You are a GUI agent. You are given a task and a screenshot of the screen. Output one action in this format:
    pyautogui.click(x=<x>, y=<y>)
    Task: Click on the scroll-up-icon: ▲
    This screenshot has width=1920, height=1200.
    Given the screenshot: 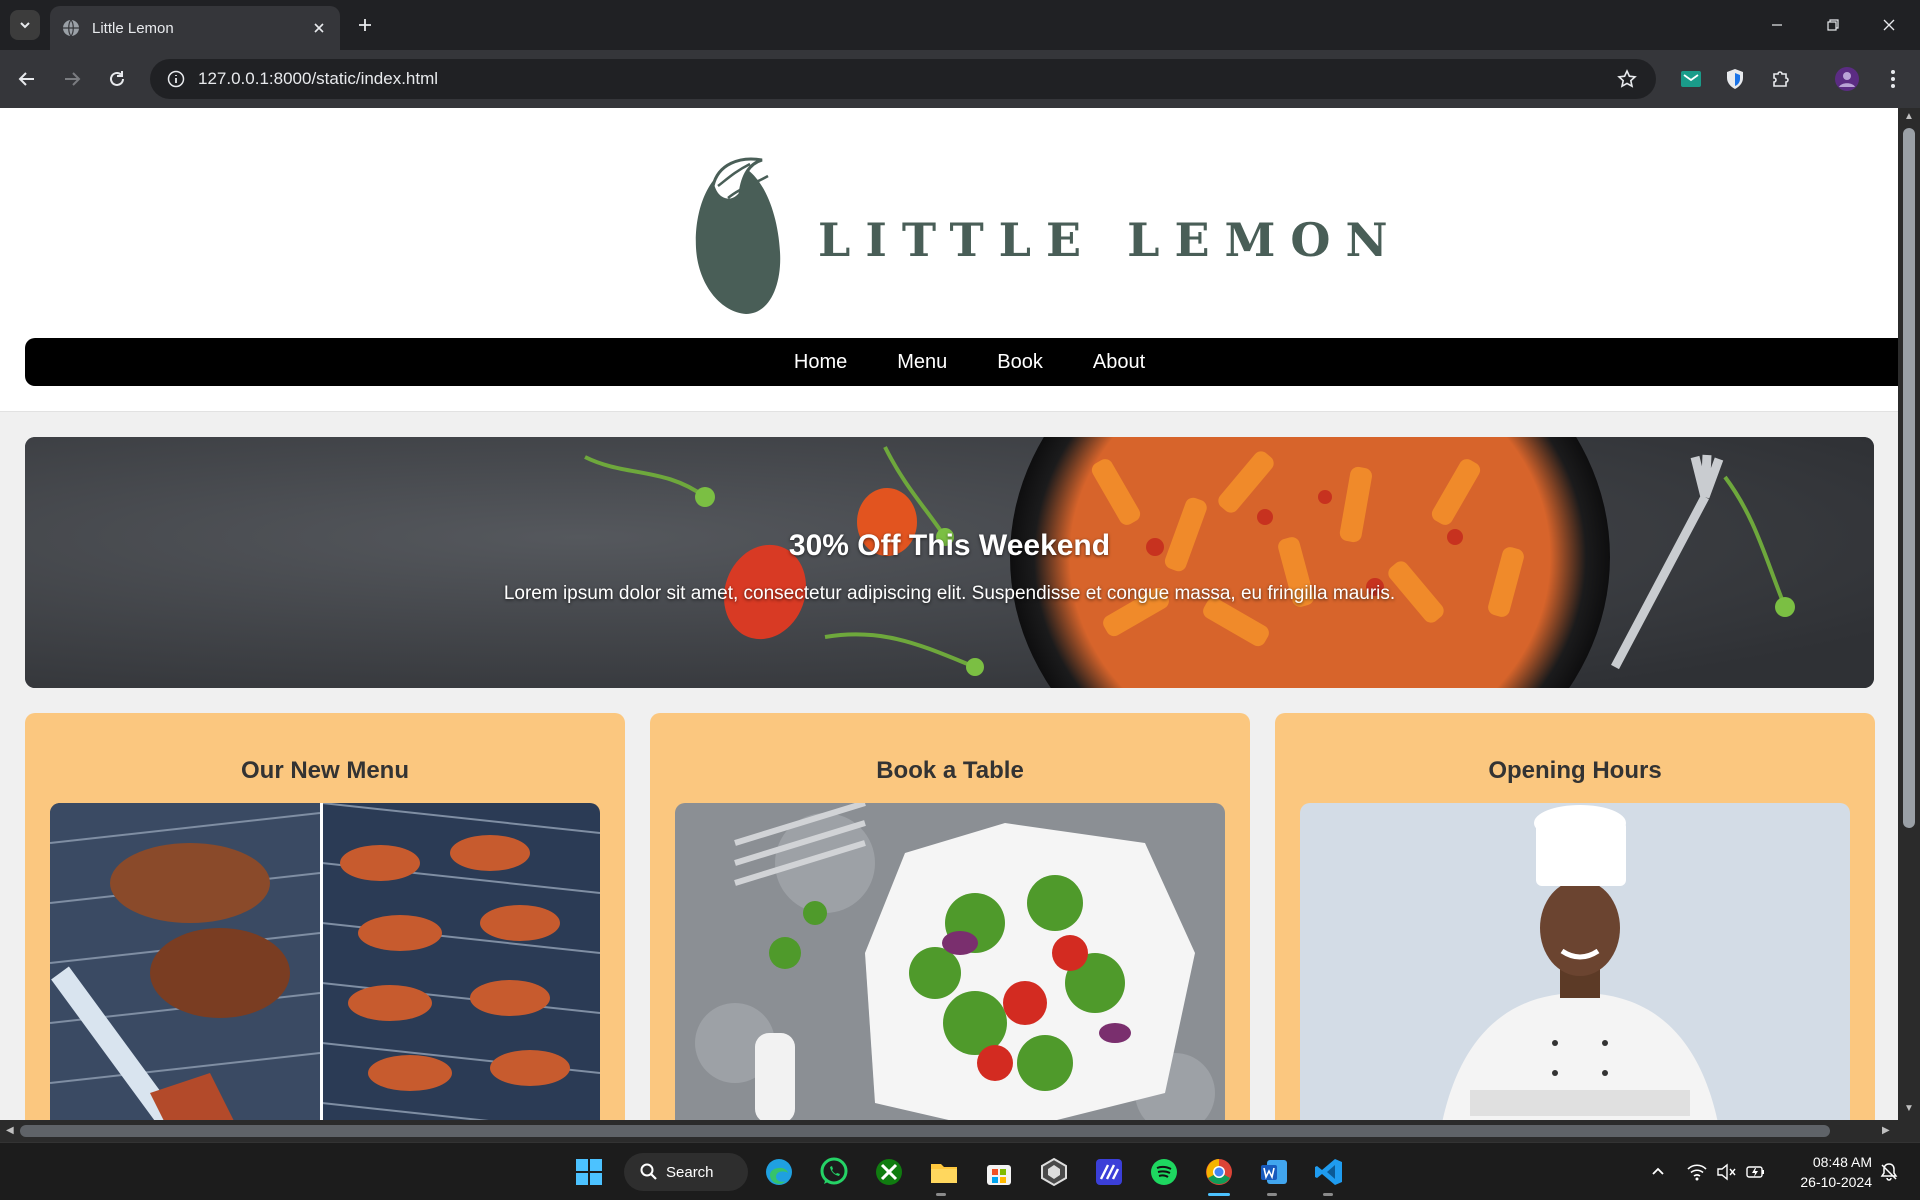 What is the action you would take?
    pyautogui.click(x=1909, y=117)
    